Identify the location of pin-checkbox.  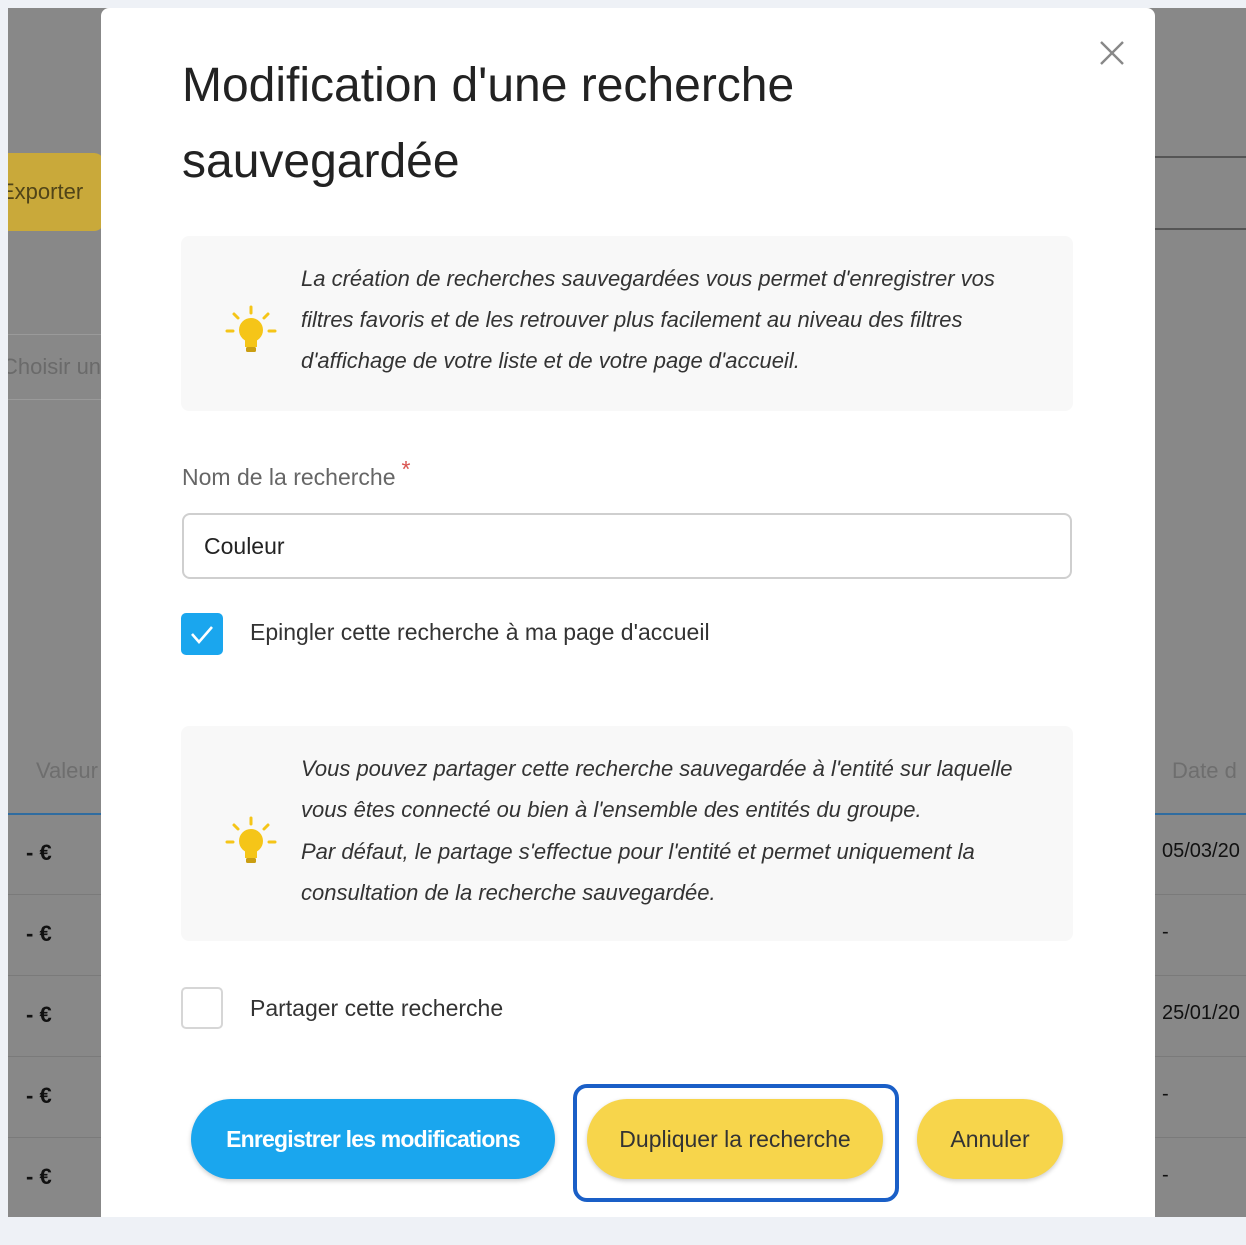
(202, 634).